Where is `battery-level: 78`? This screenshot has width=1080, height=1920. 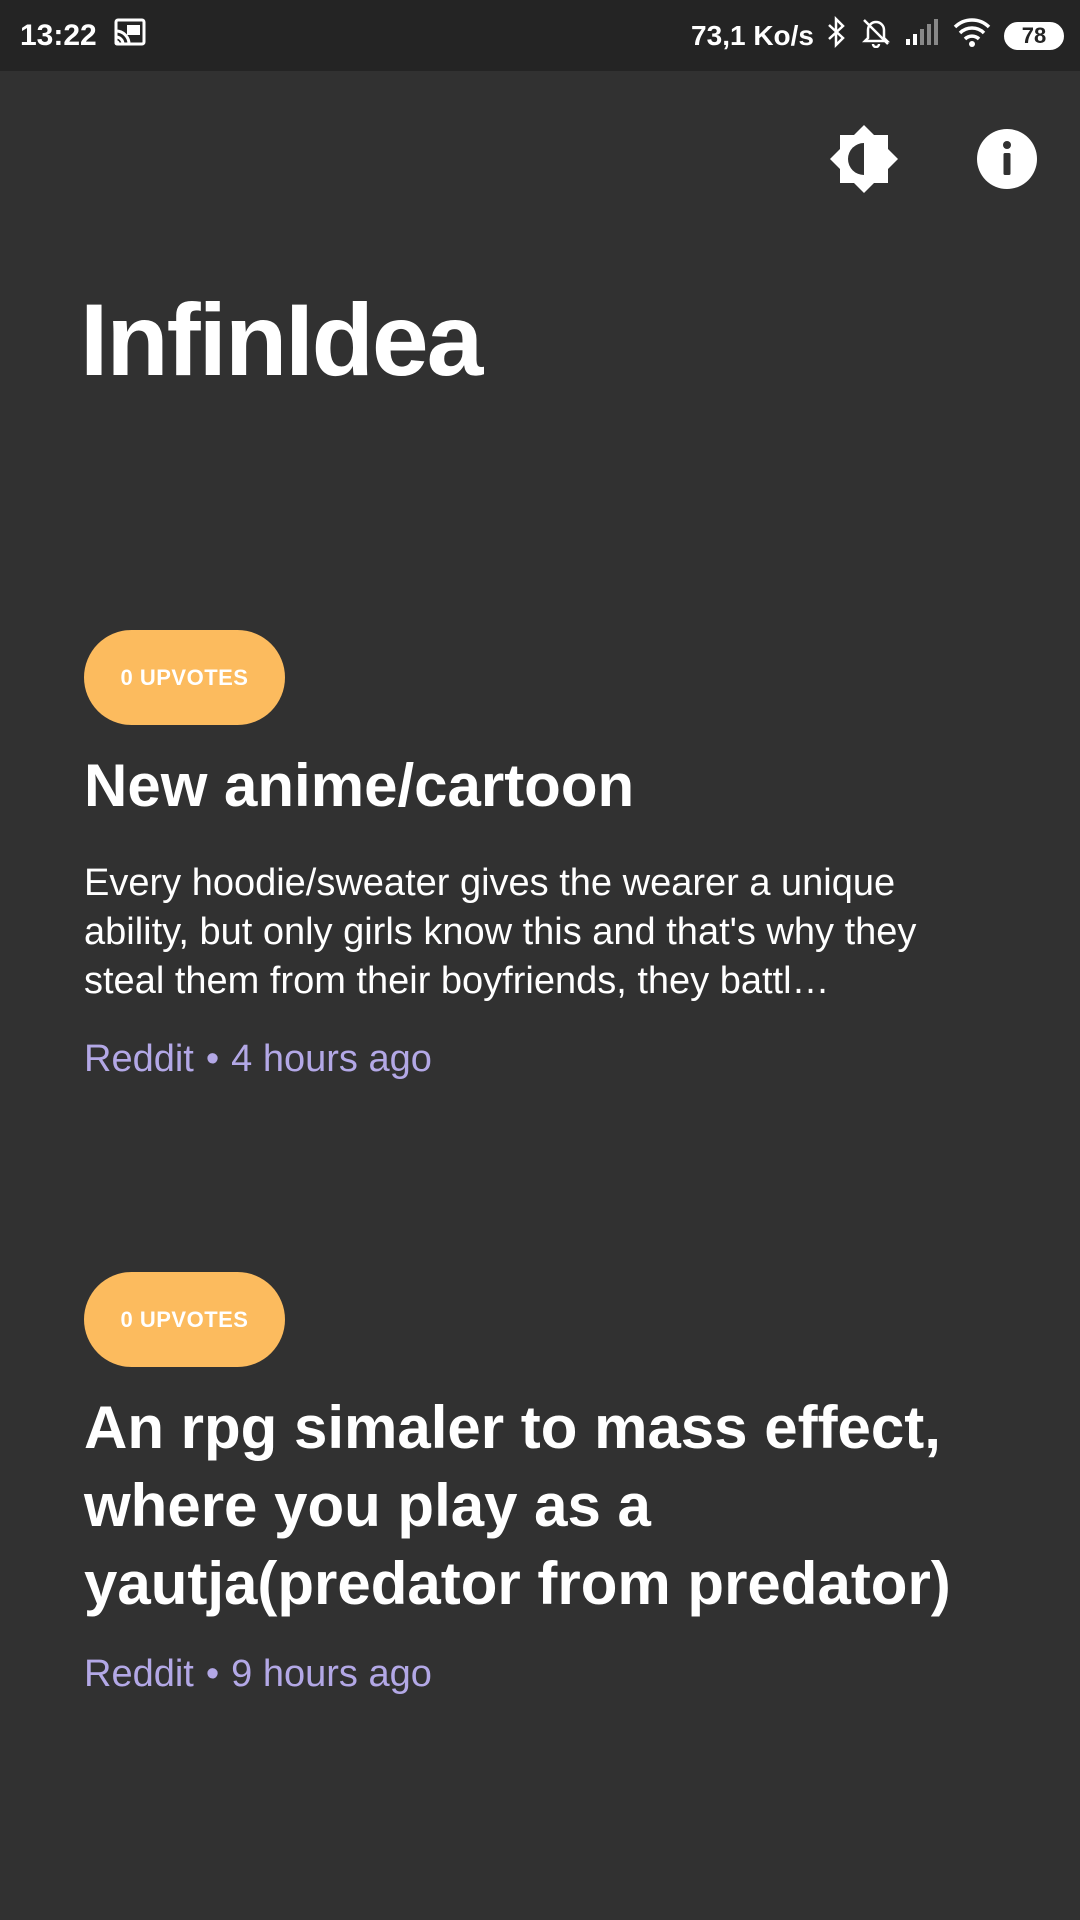 battery-level: 78 is located at coordinates (1034, 35).